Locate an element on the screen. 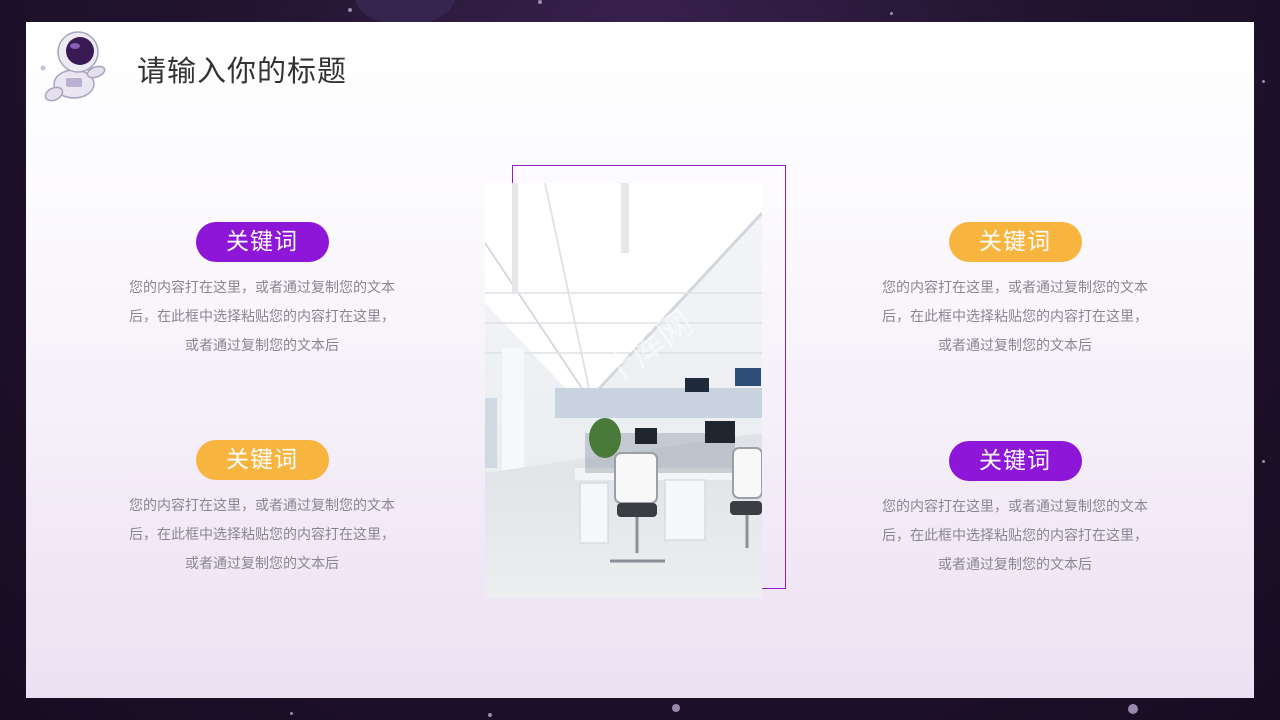 Image resolution: width=1280 pixels, height=720 pixels. office-photo: 千库网 is located at coordinates (623, 390).